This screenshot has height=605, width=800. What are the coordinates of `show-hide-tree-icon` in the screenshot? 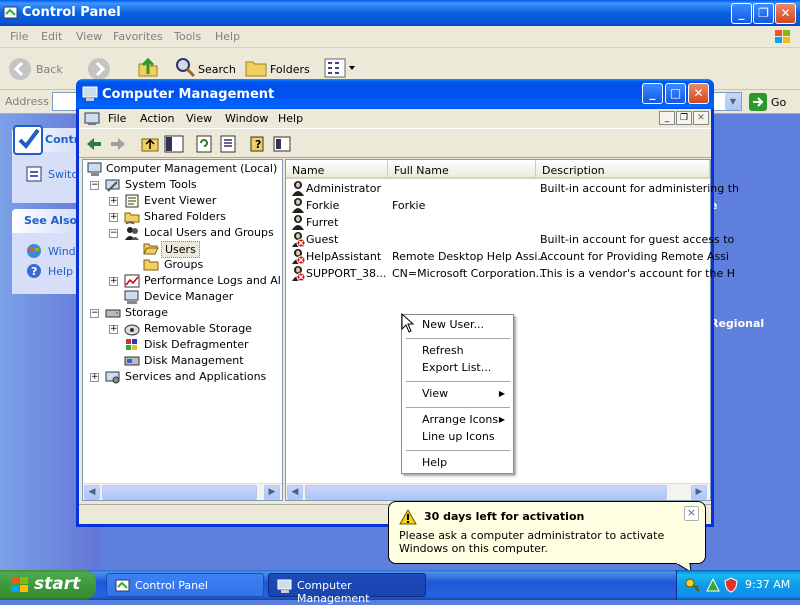 It's located at (174, 144).